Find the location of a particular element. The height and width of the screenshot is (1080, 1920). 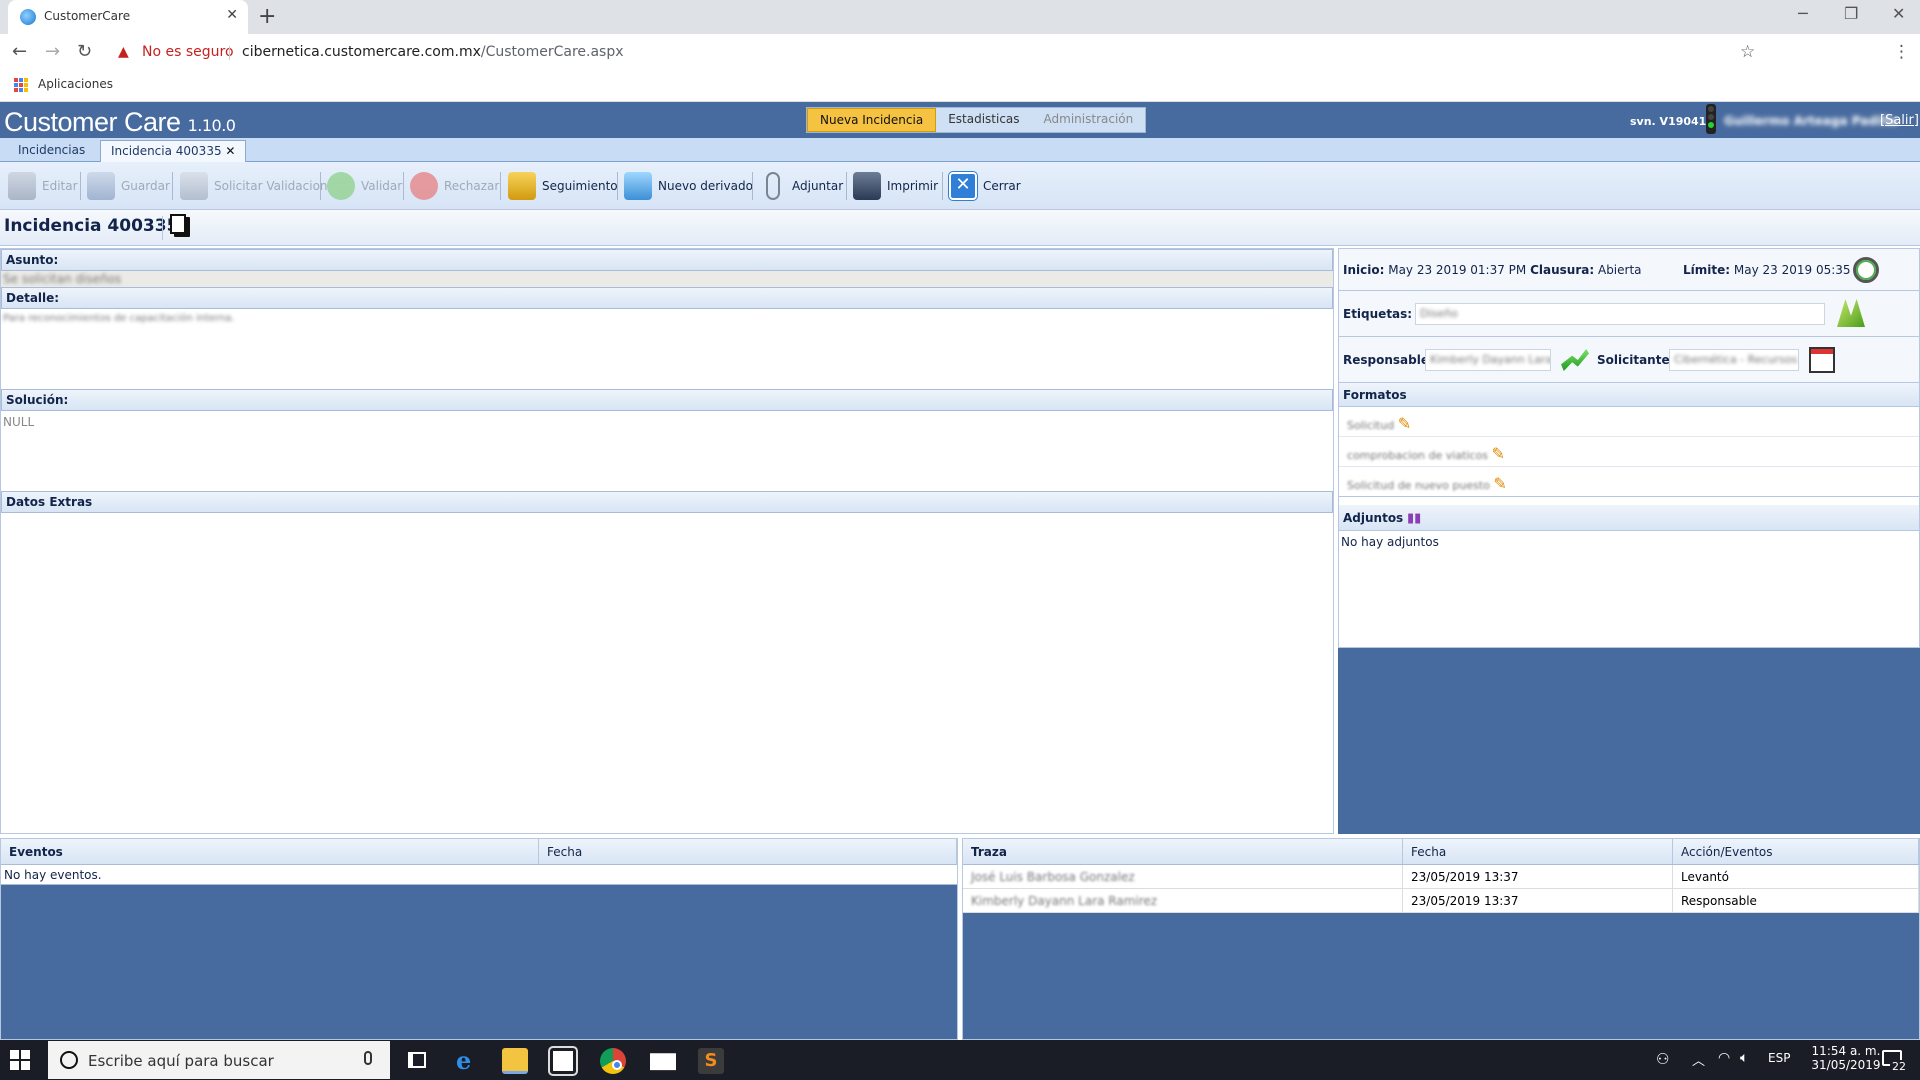

forward-icon: → is located at coordinates (52, 51).